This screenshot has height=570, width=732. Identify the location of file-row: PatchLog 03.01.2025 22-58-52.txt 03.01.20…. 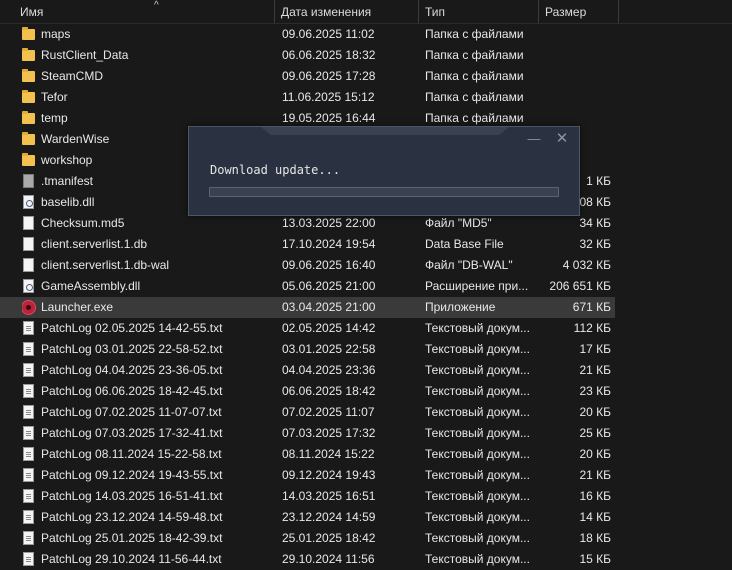
(307, 349).